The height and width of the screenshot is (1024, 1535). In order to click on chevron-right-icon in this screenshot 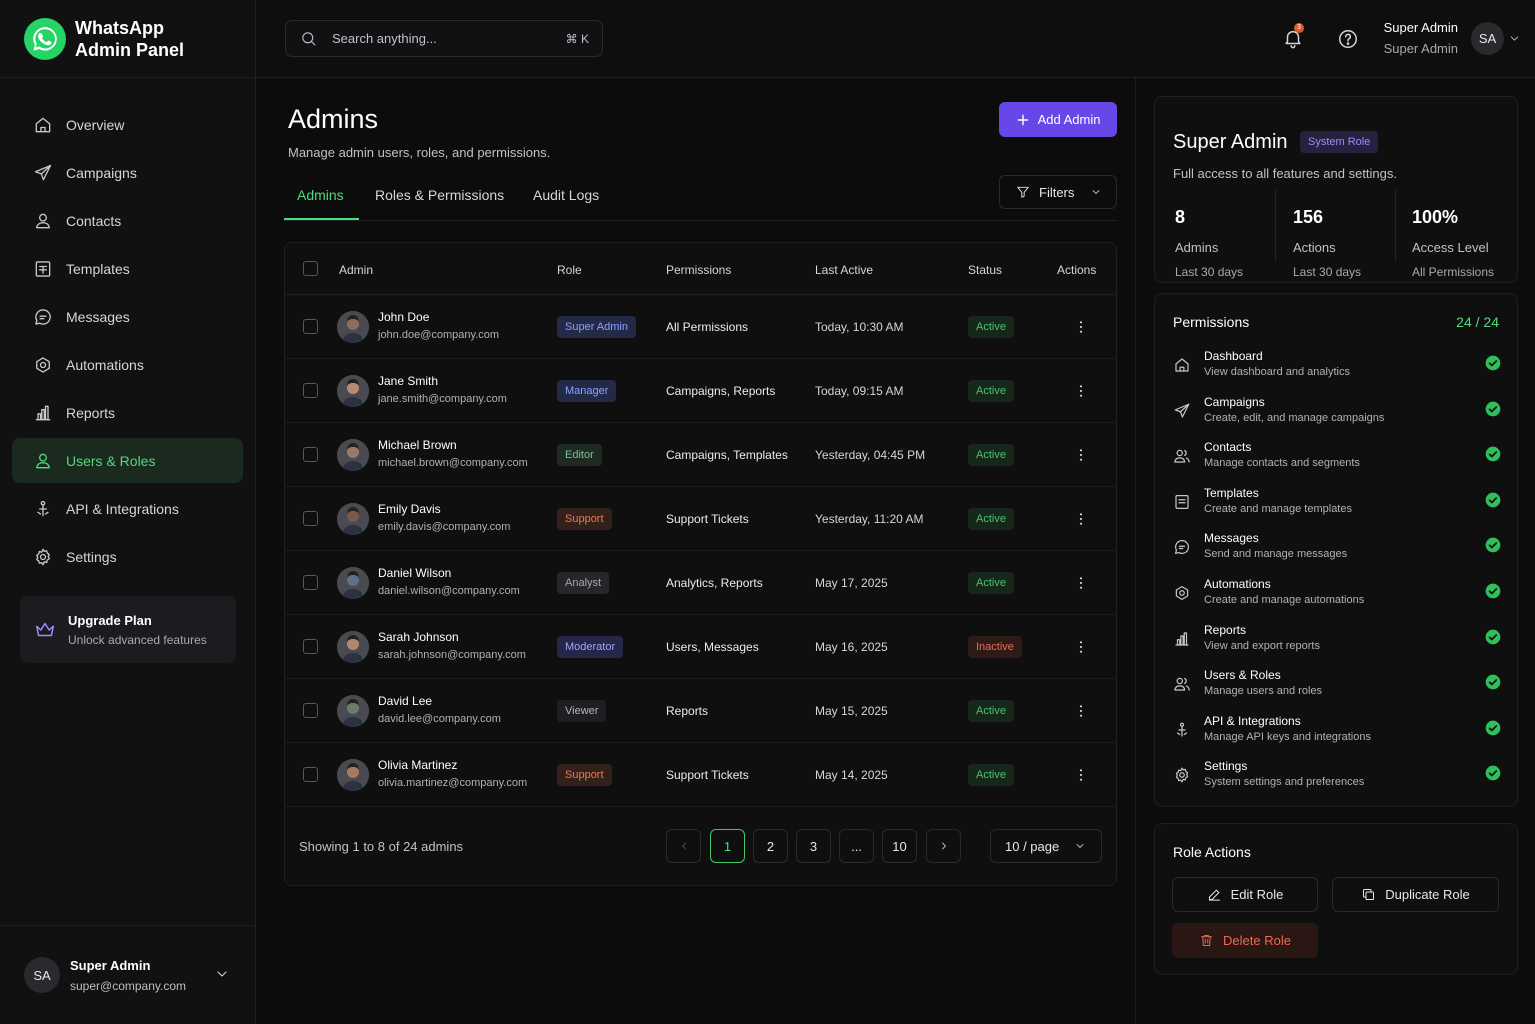, I will do `click(944, 846)`.